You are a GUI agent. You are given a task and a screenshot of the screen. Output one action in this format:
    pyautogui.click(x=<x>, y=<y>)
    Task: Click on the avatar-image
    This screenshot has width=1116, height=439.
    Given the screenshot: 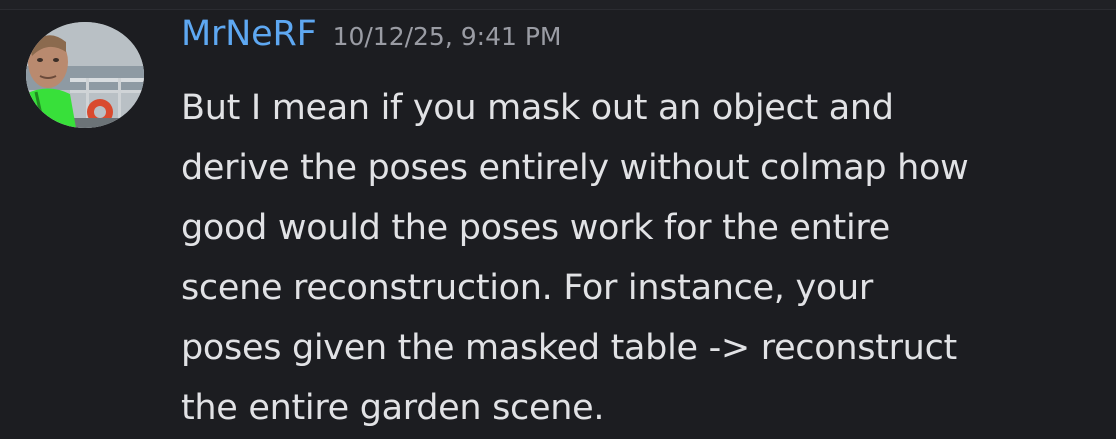 What is the action you would take?
    pyautogui.click(x=85, y=75)
    